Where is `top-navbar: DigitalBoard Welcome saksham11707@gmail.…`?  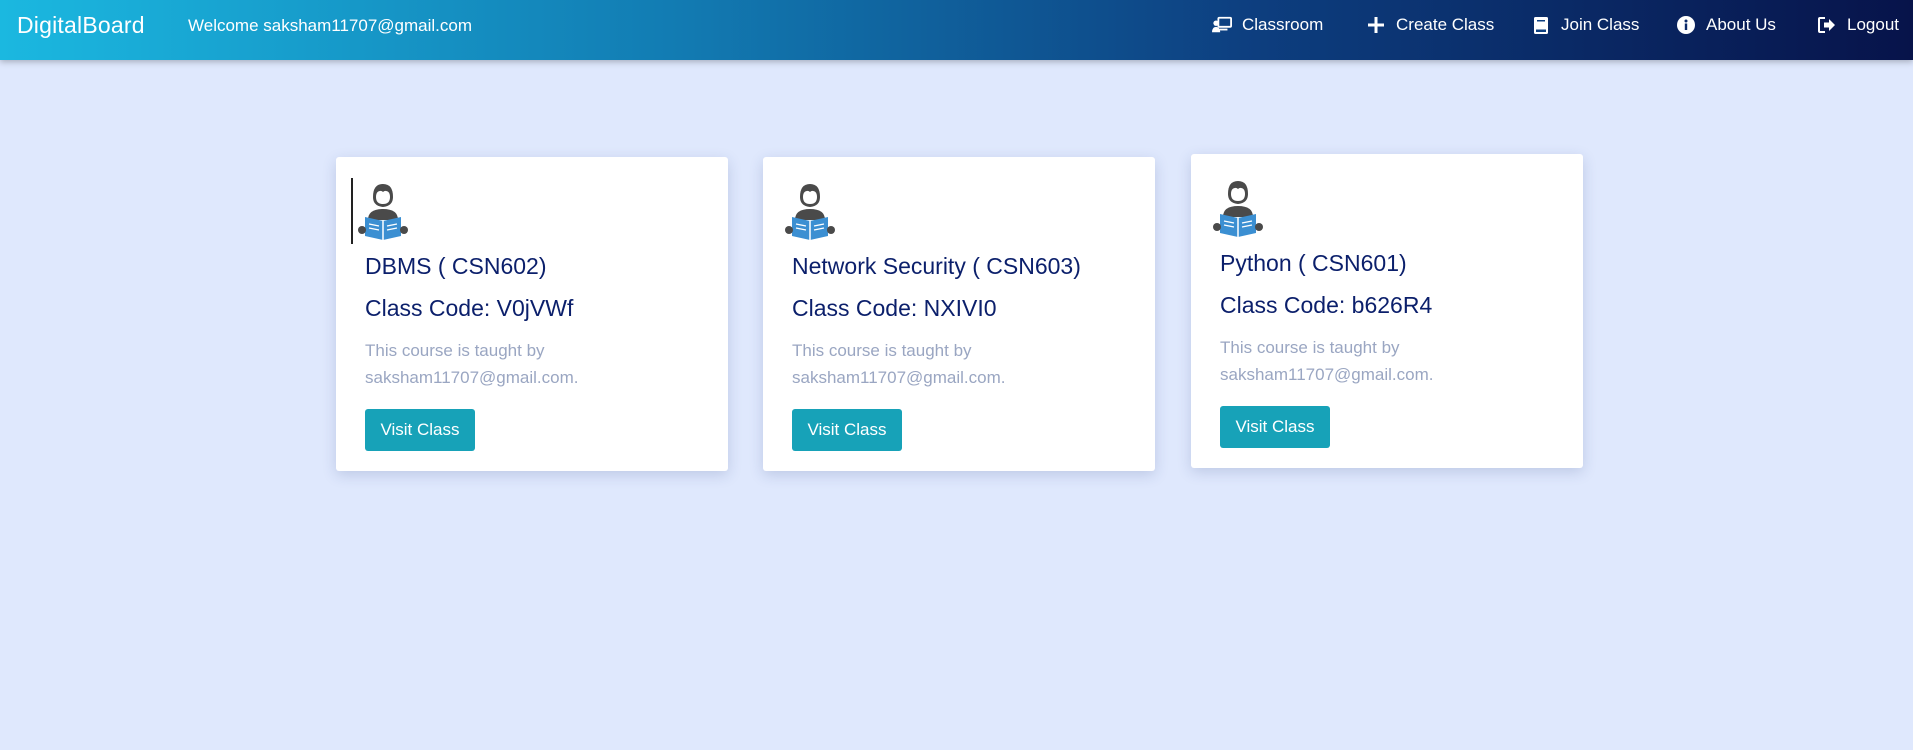 top-navbar: DigitalBoard Welcome saksham11707@gmail.… is located at coordinates (956, 30).